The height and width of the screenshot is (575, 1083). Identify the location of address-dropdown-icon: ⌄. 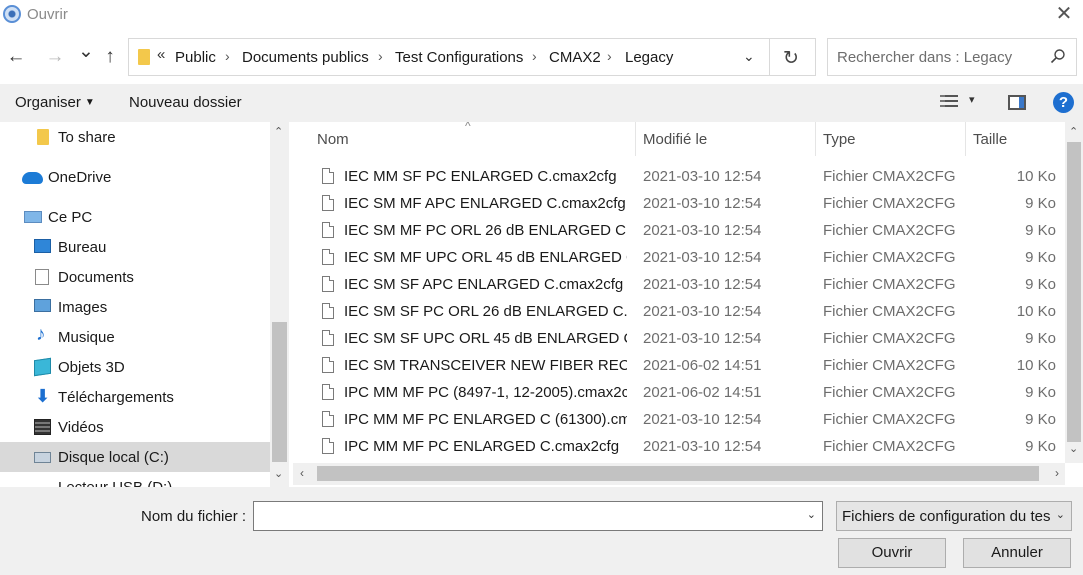
(749, 56).